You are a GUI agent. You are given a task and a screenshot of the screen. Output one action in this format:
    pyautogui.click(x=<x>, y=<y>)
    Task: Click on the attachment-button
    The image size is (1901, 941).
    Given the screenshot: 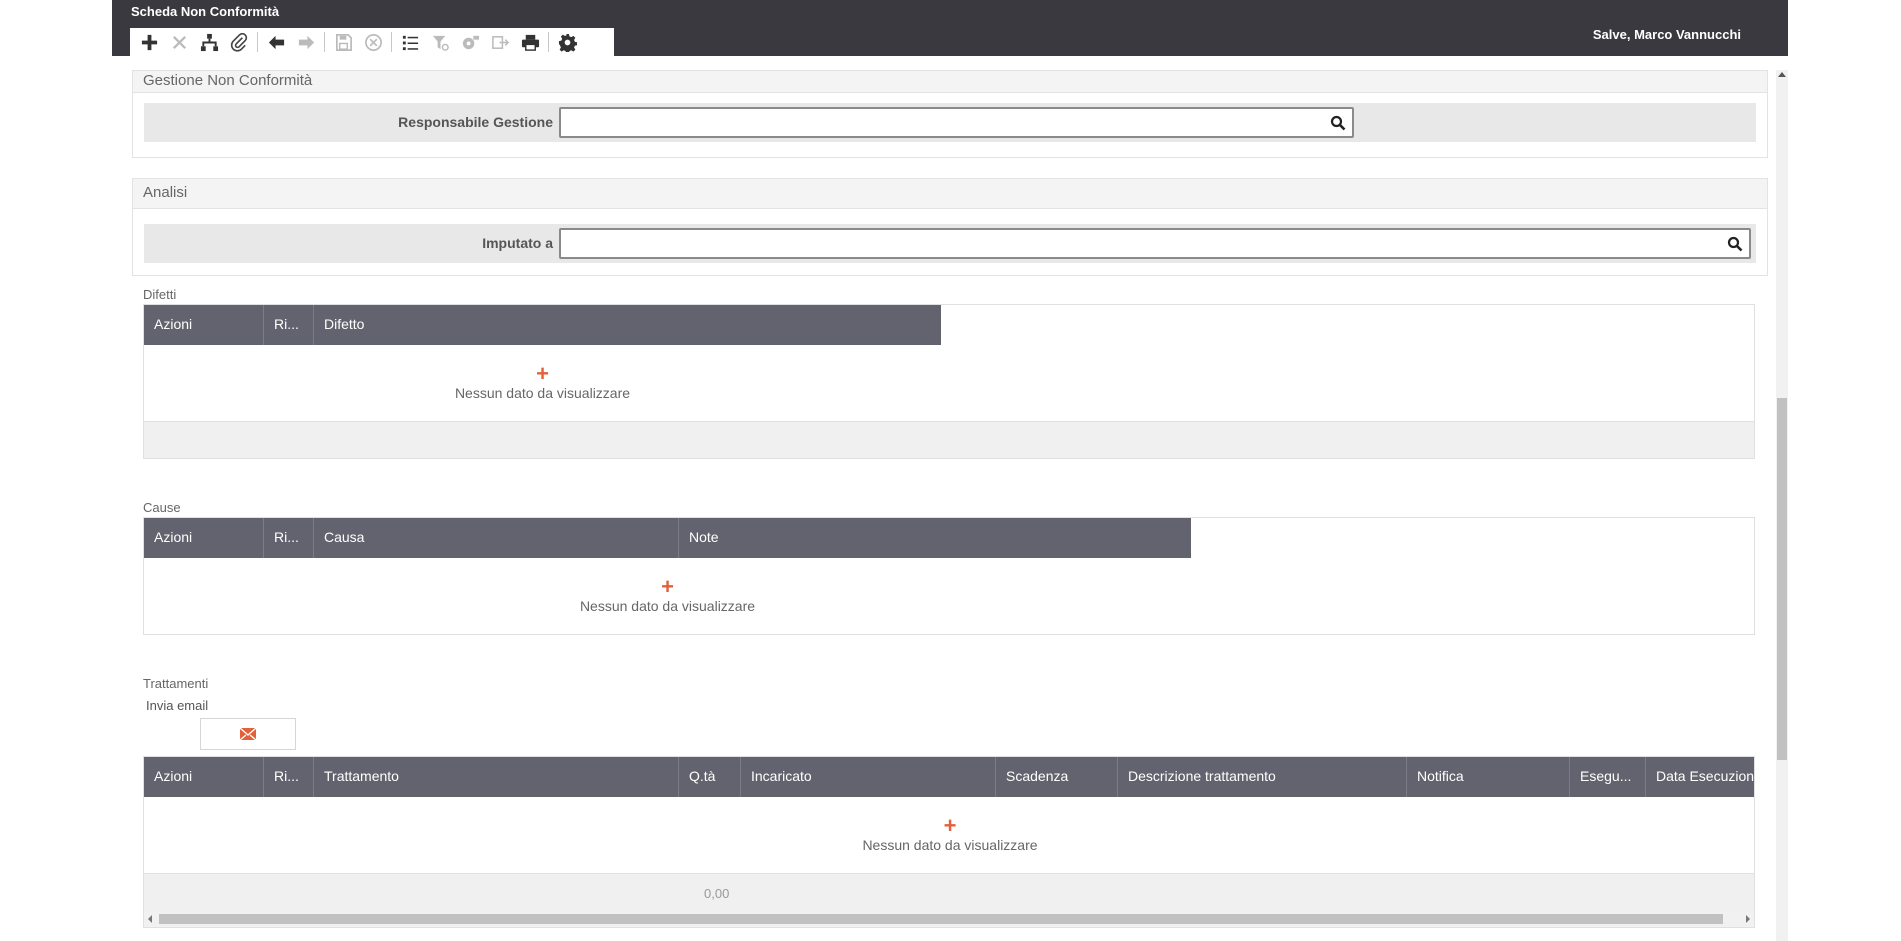 What is the action you would take?
    pyautogui.click(x=239, y=42)
    